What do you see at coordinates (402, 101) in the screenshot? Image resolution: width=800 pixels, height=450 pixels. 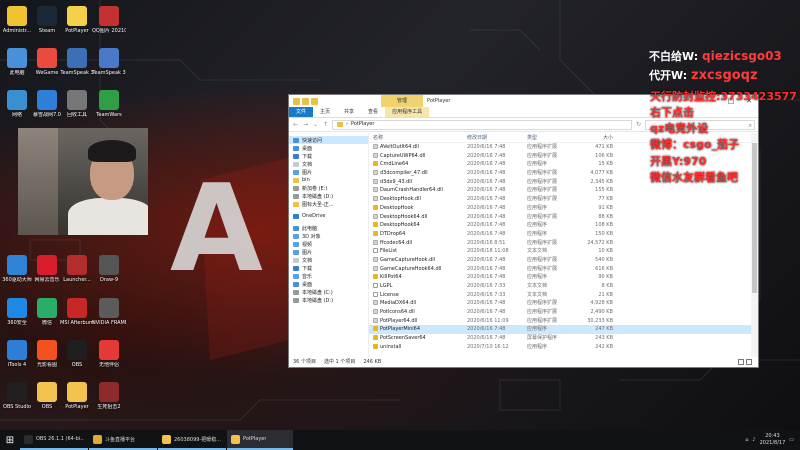 I see `manage-tab: 管理` at bounding box center [402, 101].